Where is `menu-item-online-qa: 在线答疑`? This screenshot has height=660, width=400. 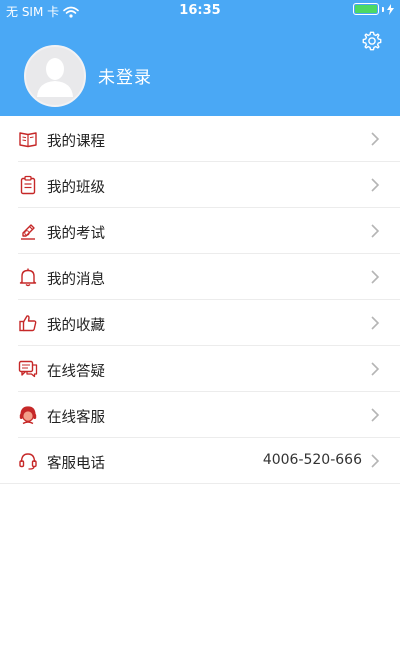 menu-item-online-qa: 在线答疑 is located at coordinates (200, 369).